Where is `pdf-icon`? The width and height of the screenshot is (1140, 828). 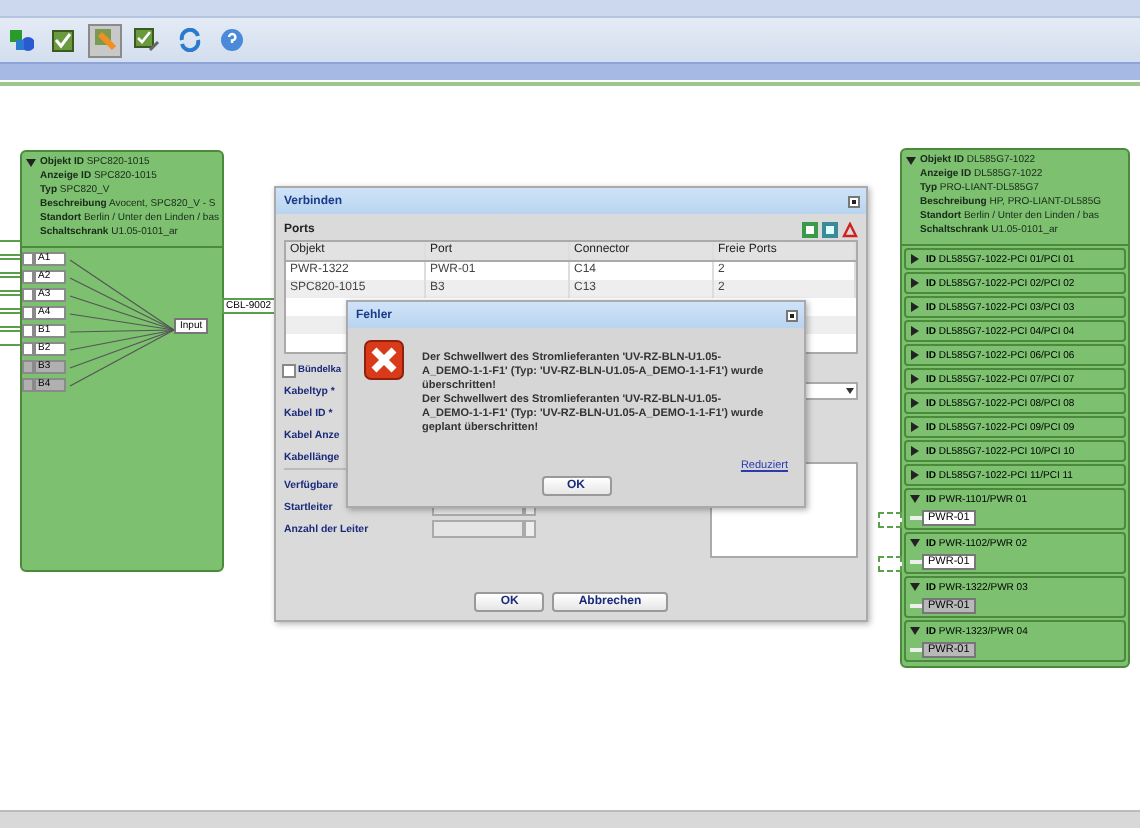
pdf-icon is located at coordinates (850, 229).